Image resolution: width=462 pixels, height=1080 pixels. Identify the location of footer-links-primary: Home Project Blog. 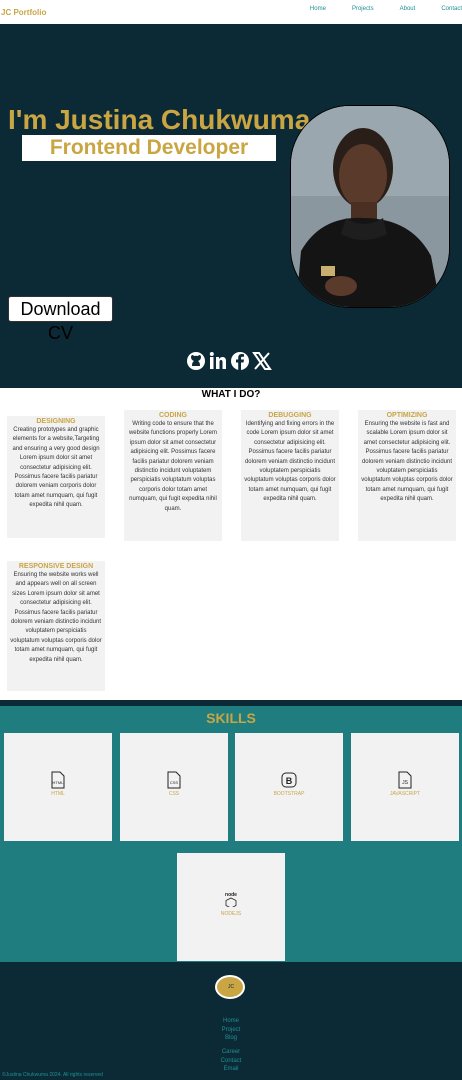
(231, 1030).